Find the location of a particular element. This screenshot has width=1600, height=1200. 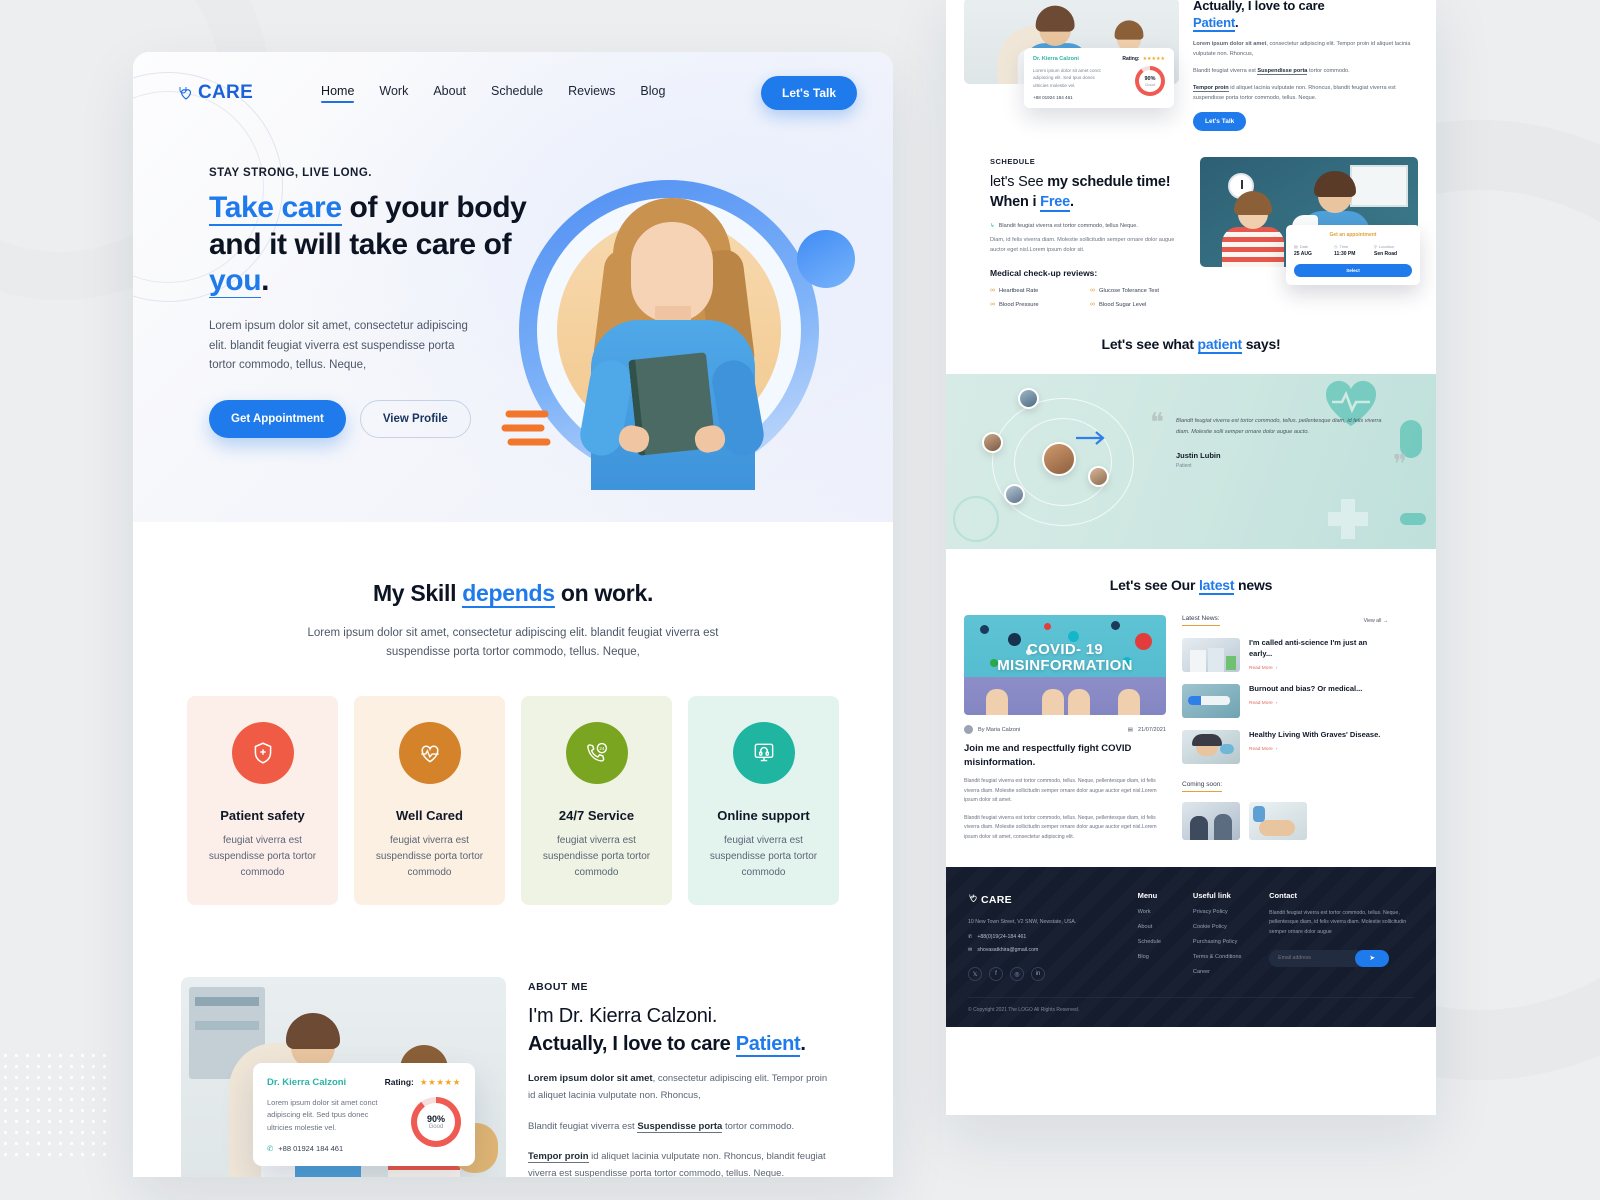

read-more-label: Read More is located at coordinates (1261, 668).